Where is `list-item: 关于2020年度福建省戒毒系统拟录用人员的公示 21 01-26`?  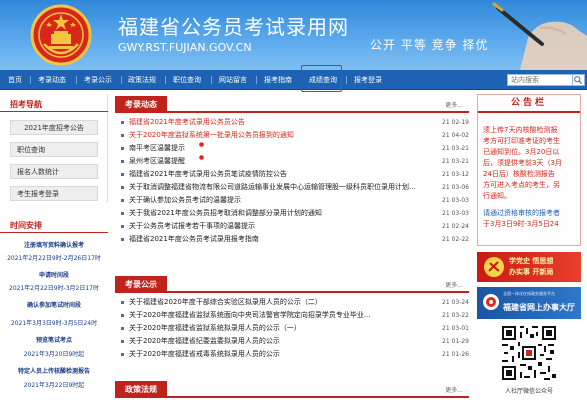 list-item: 关于2020年度福建省戒毒系统拟录用人员的公示 21 01-26 is located at coordinates (295, 354).